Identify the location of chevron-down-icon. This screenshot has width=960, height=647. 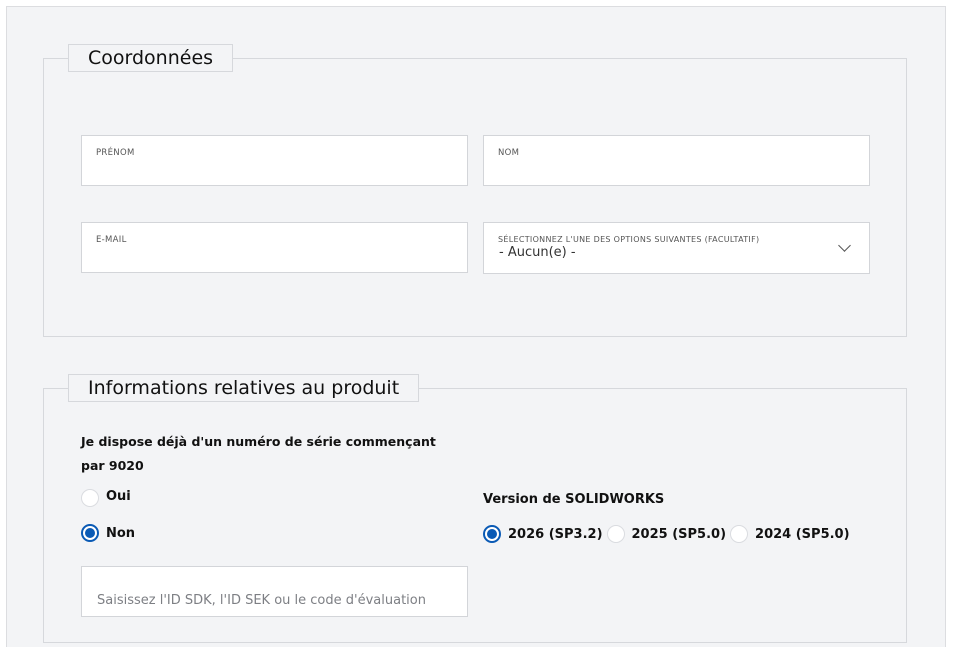
(844, 245).